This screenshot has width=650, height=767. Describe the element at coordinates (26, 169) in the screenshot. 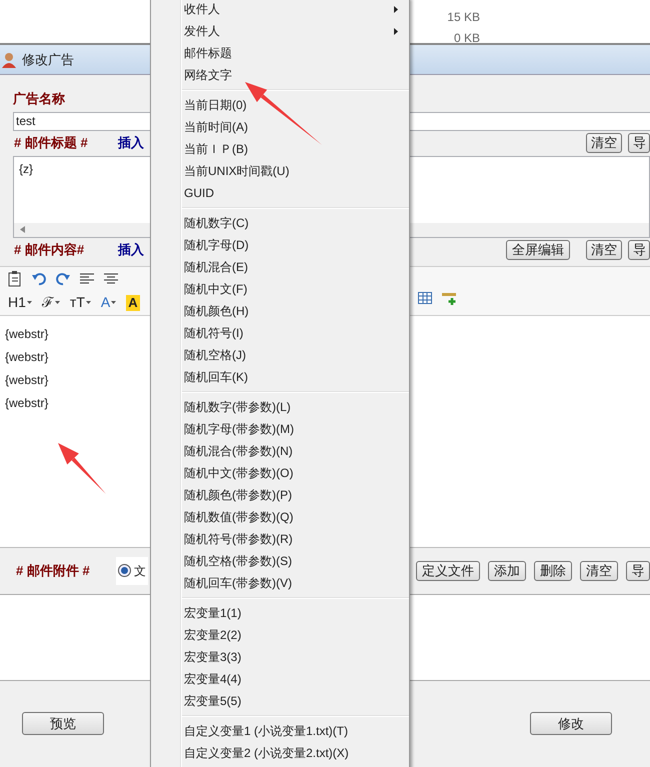

I see `text-content: {z}` at that location.